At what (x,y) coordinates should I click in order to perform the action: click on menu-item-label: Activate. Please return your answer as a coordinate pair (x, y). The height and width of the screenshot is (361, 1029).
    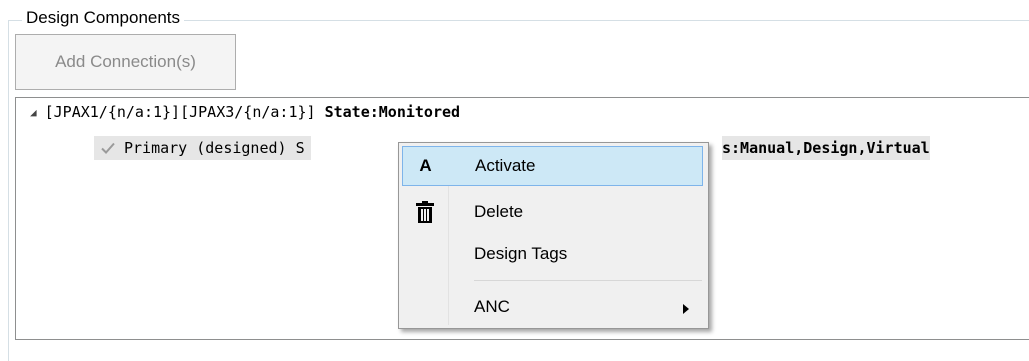
    Looking at the image, I should click on (505, 165).